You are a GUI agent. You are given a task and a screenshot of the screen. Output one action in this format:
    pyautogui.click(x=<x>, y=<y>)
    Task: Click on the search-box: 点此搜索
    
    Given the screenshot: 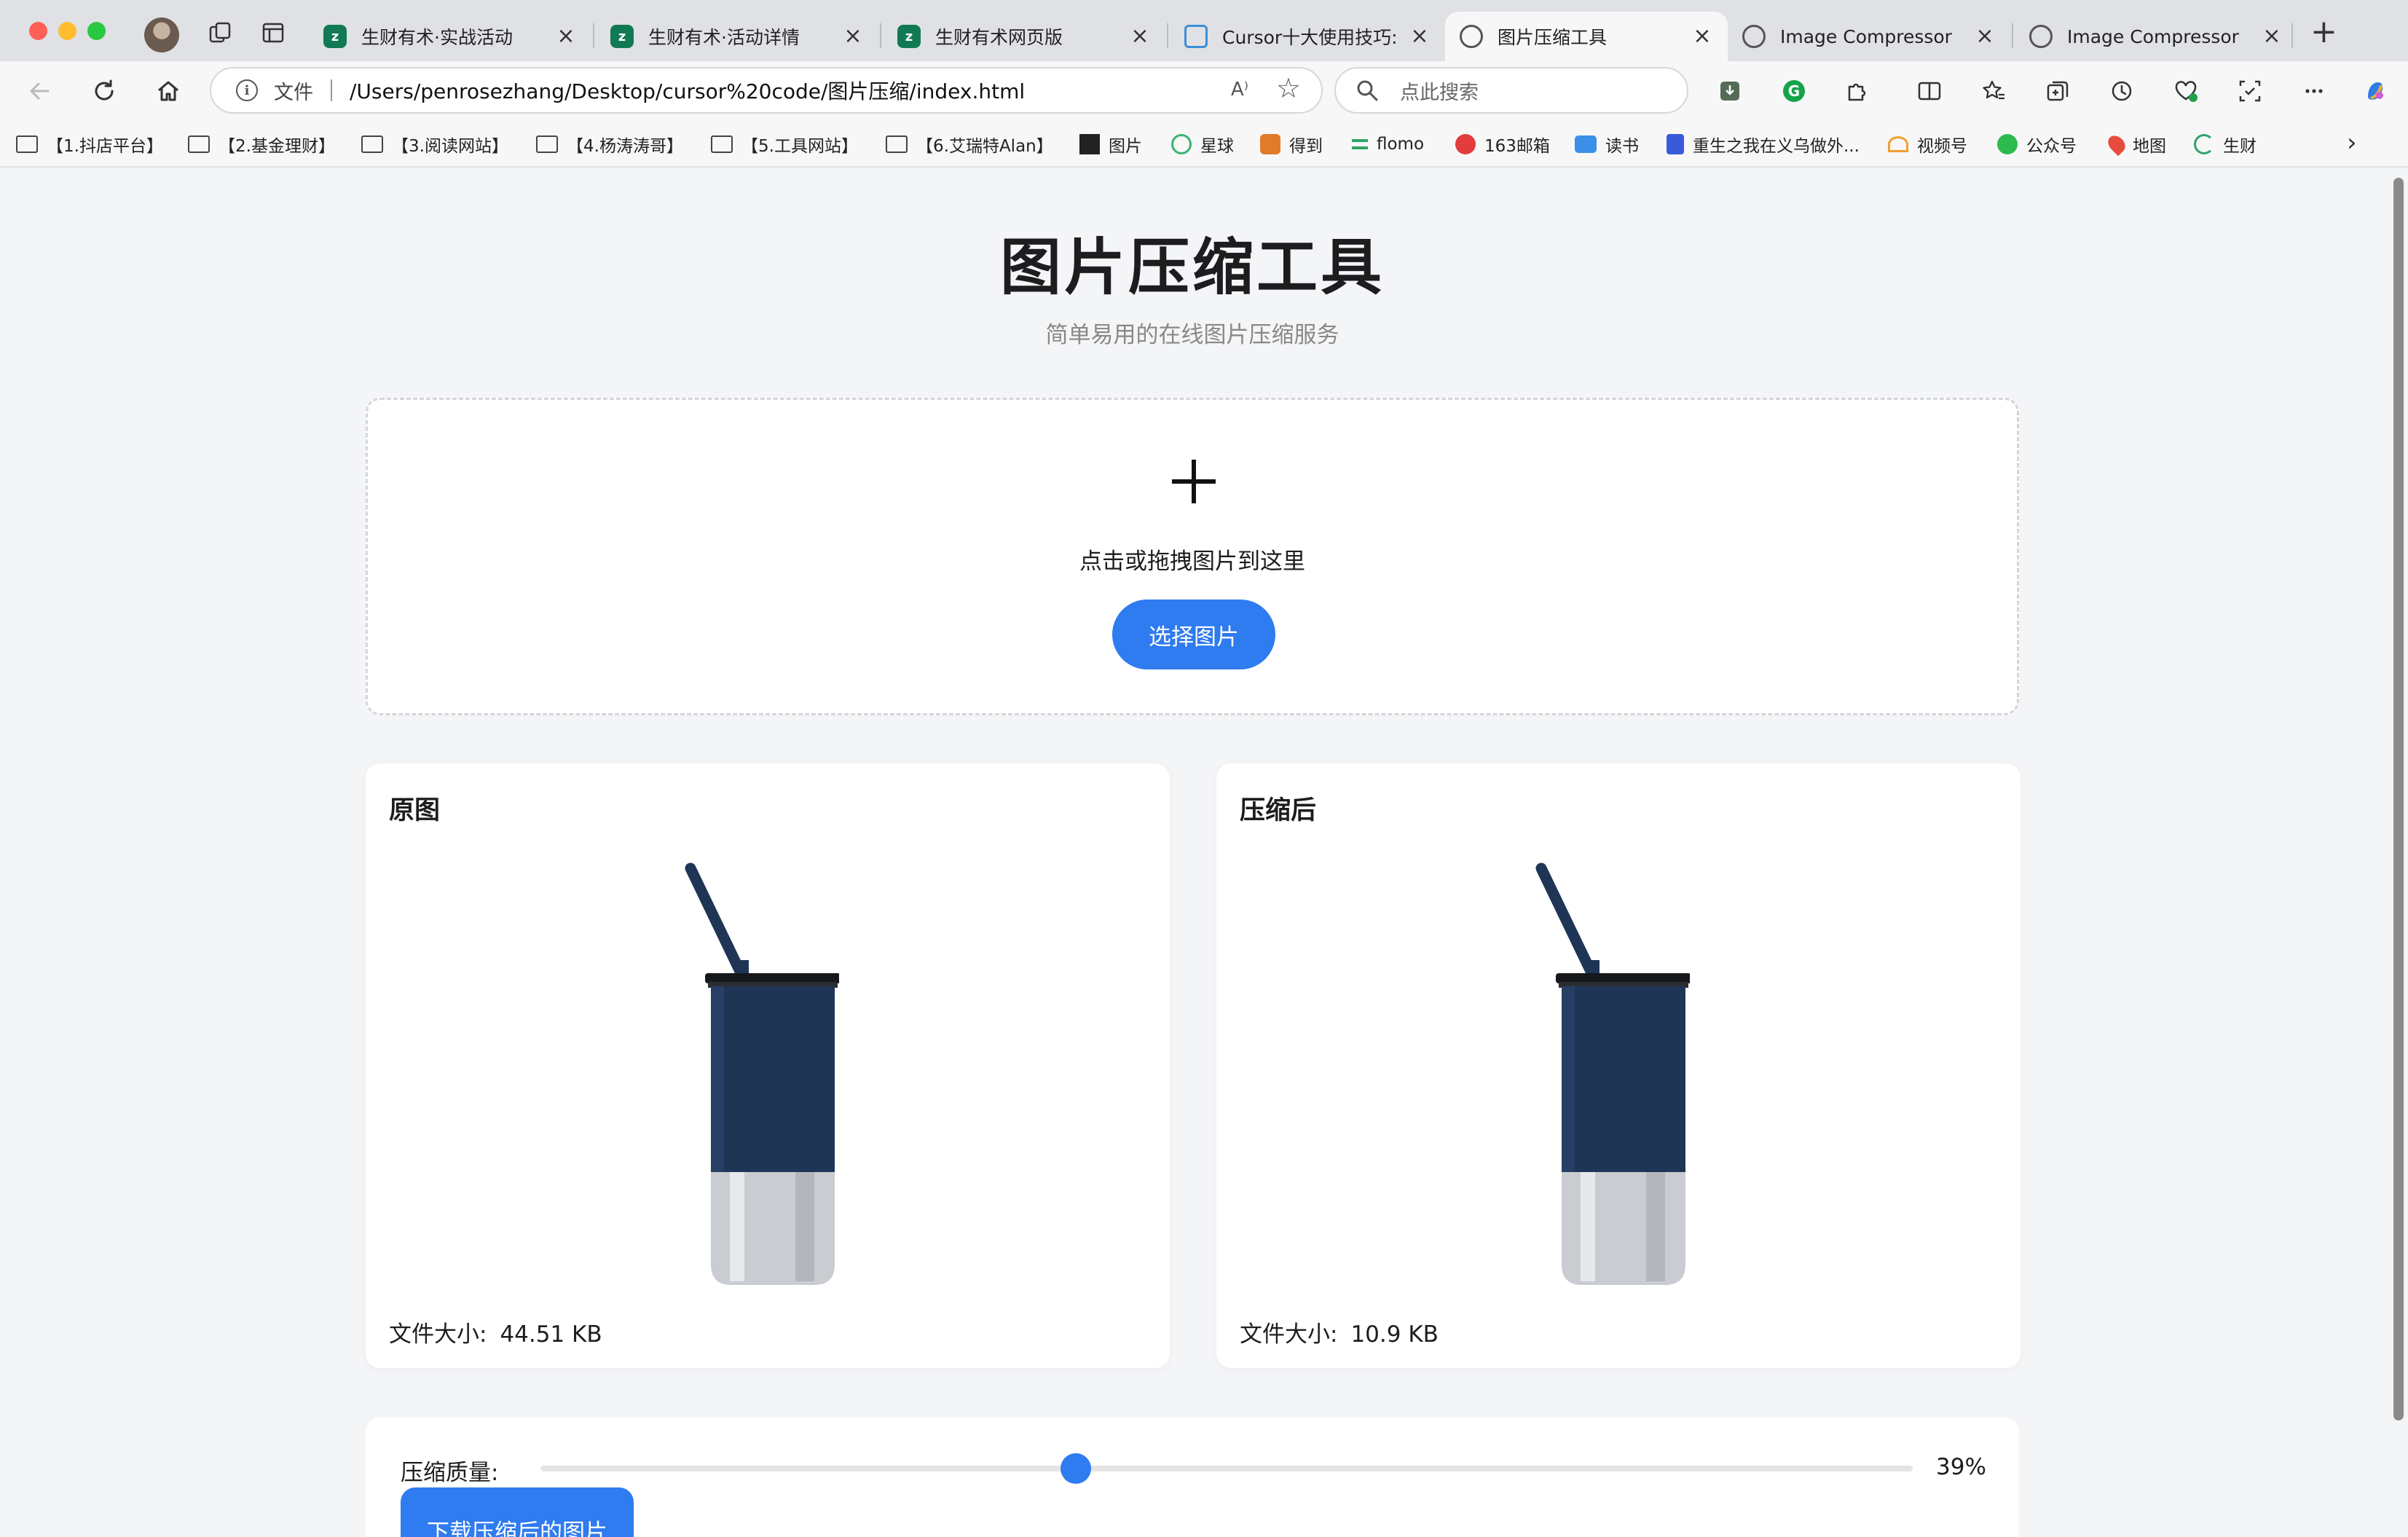 What is the action you would take?
    pyautogui.click(x=1511, y=90)
    